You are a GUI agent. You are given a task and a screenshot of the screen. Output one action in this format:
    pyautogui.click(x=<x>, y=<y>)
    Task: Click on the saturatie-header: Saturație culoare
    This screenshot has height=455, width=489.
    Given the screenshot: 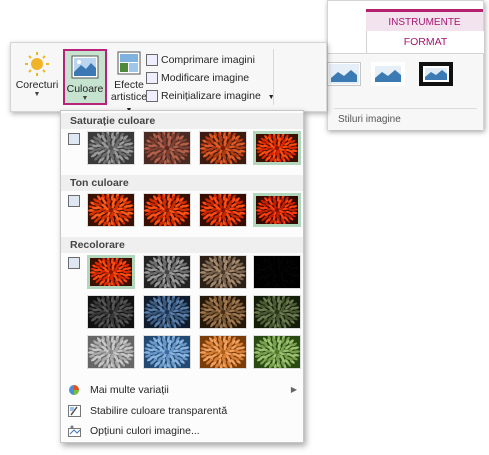 What is the action you would take?
    pyautogui.click(x=182, y=121)
    